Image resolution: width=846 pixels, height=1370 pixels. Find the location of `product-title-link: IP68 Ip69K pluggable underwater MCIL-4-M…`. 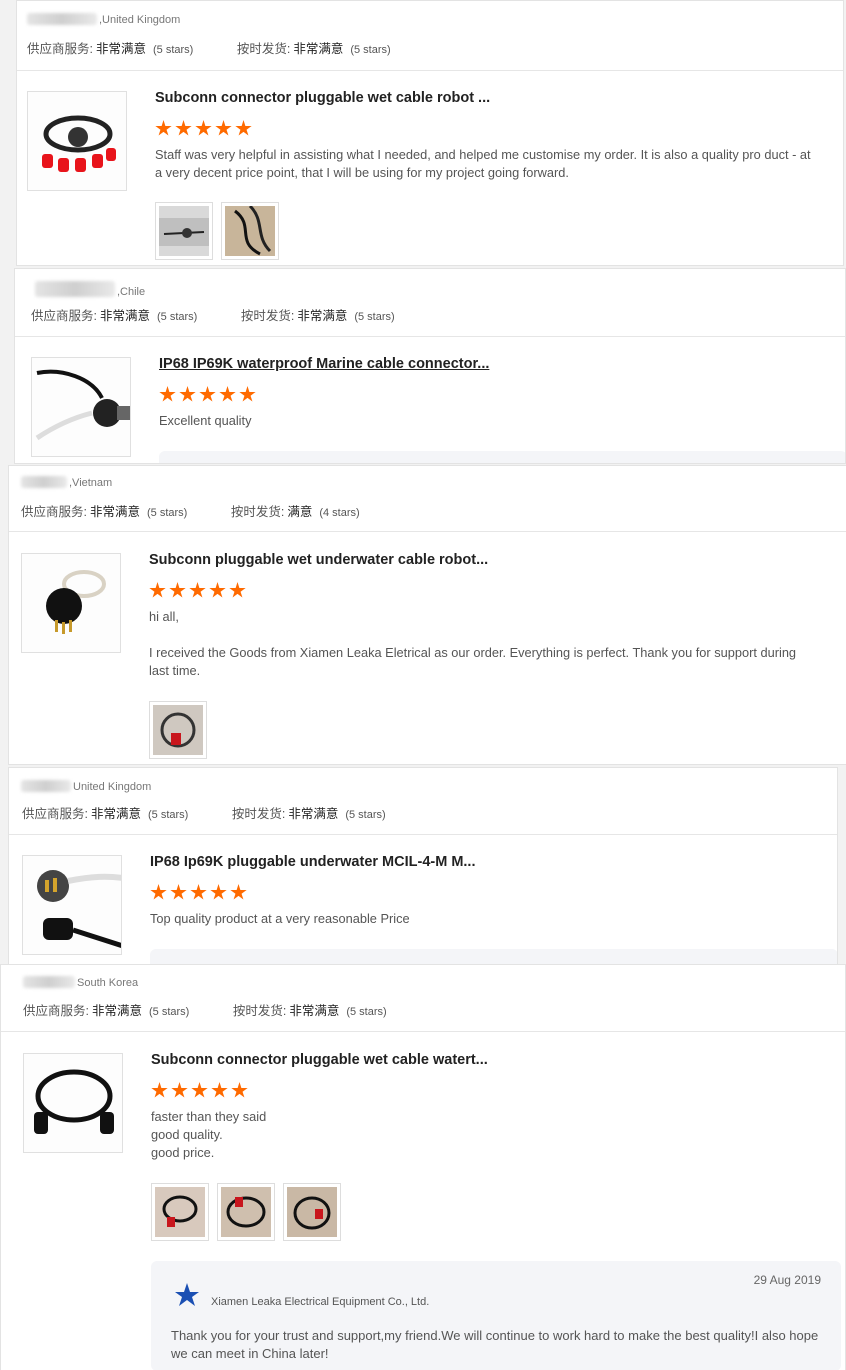

product-title-link: IP68 Ip69K pluggable underwater MCIL-4-M… is located at coordinates (313, 862).